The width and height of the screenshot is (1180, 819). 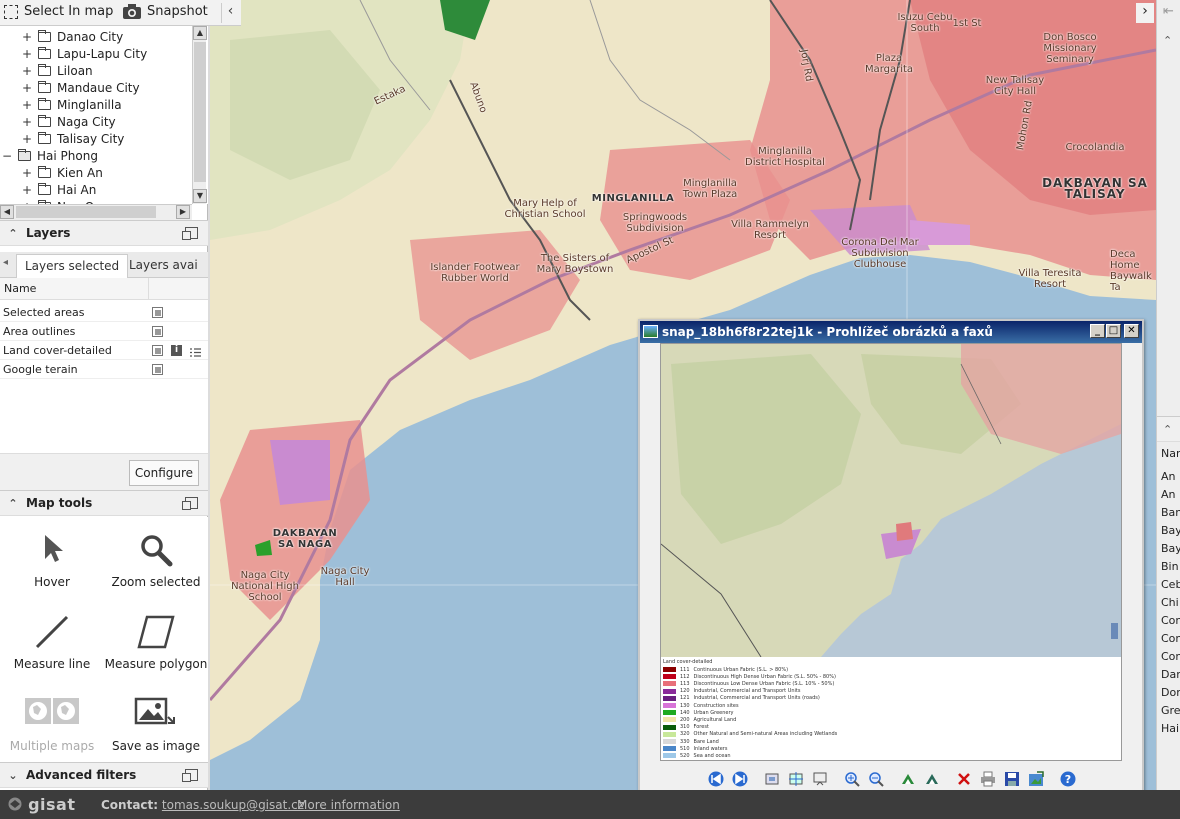 What do you see at coordinates (1113, 331) in the screenshot?
I see `maximize-button: □` at bounding box center [1113, 331].